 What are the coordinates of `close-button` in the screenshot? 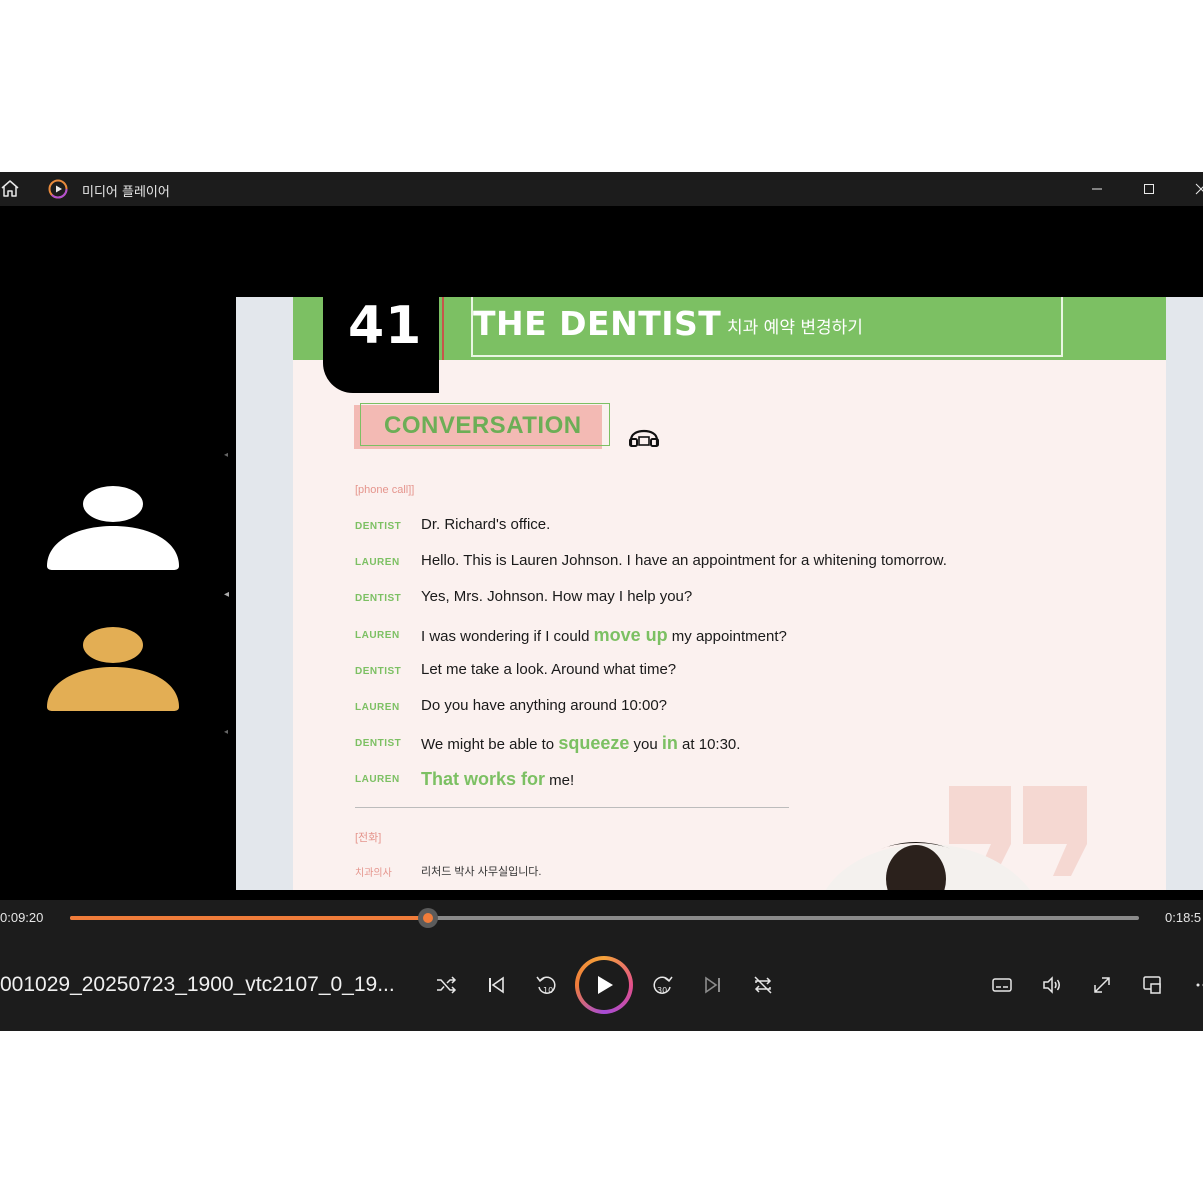 It's located at (1190, 189).